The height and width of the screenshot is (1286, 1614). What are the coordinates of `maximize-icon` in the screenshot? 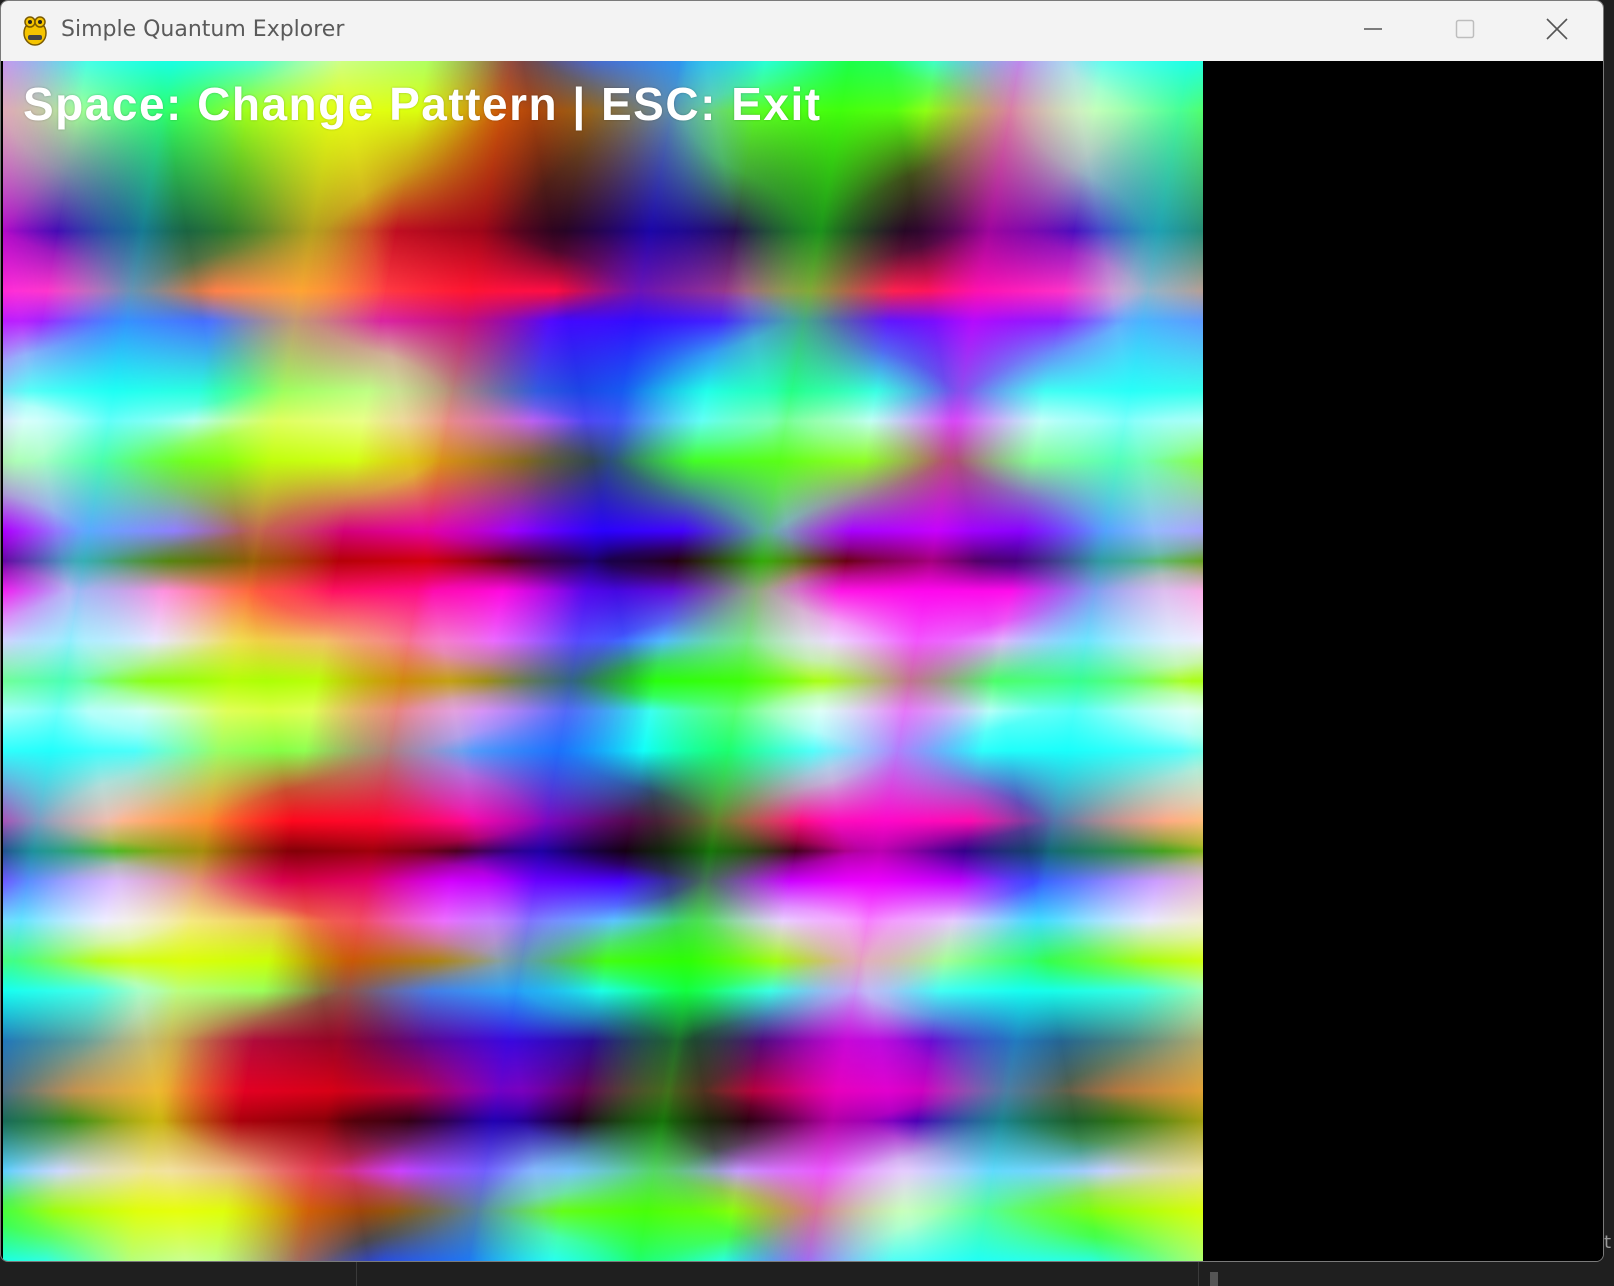 It's located at (1465, 31).